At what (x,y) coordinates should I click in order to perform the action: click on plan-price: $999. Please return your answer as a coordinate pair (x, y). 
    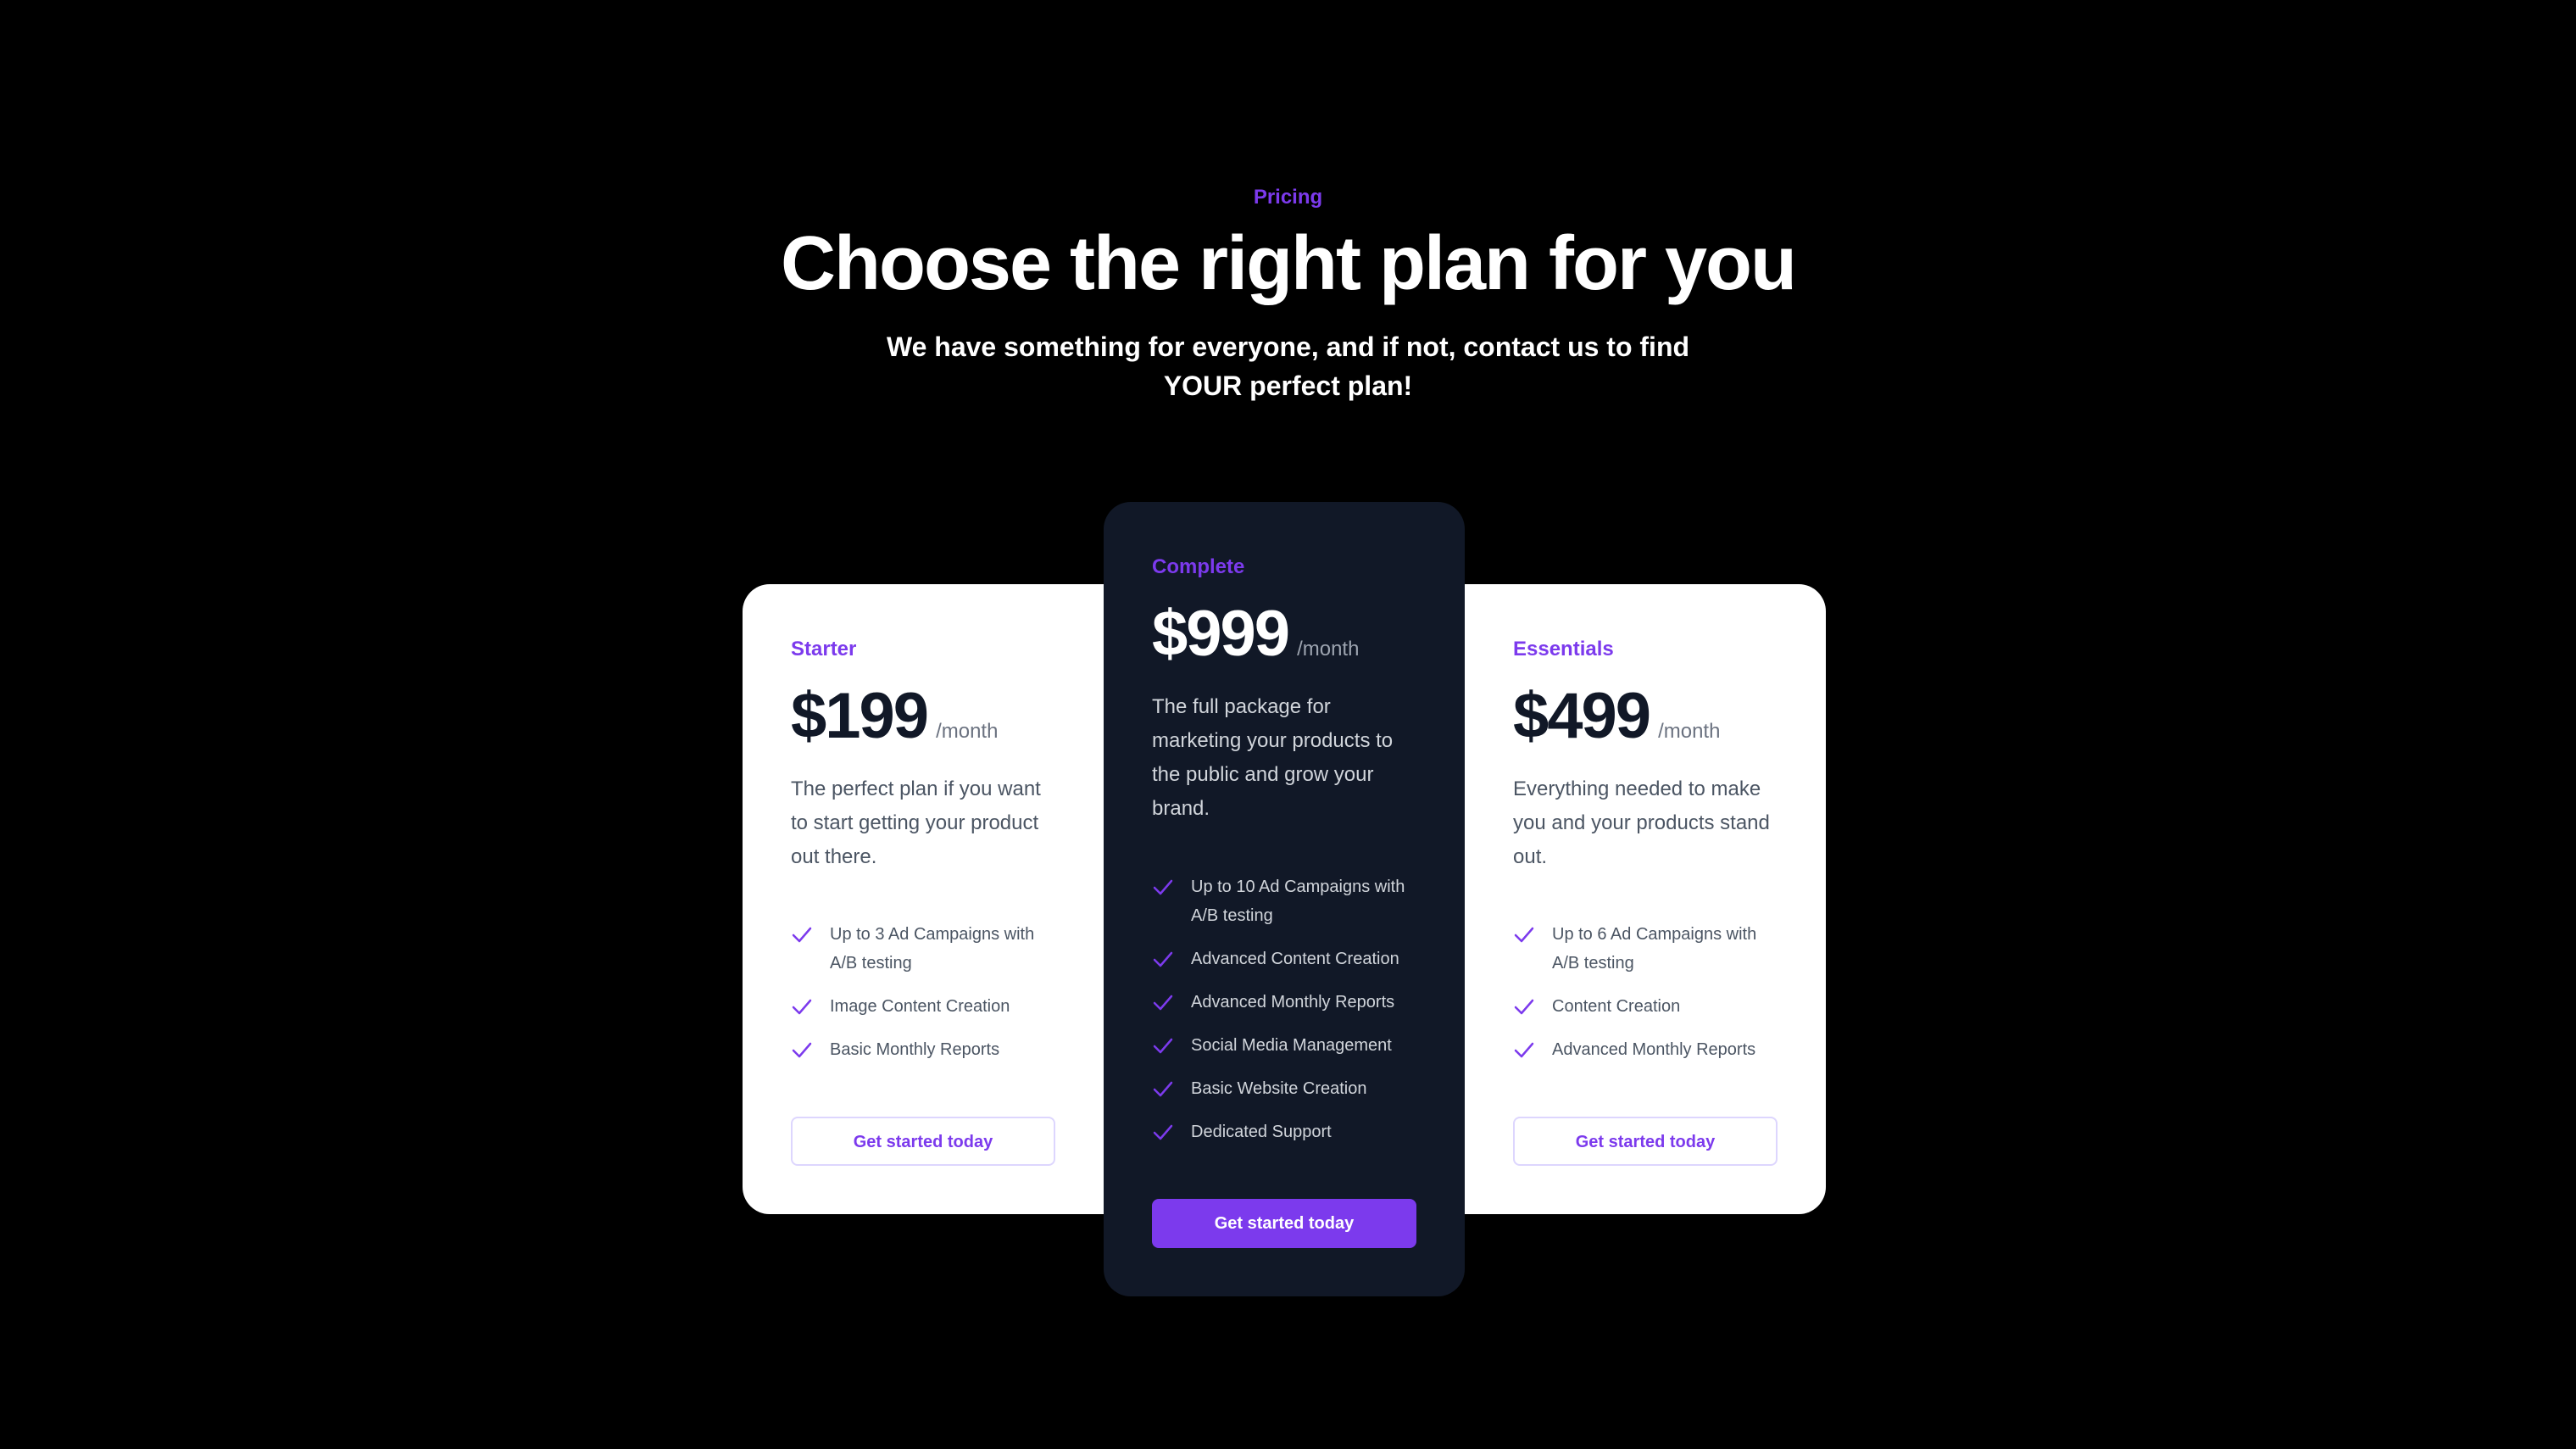
    Looking at the image, I should click on (1221, 634).